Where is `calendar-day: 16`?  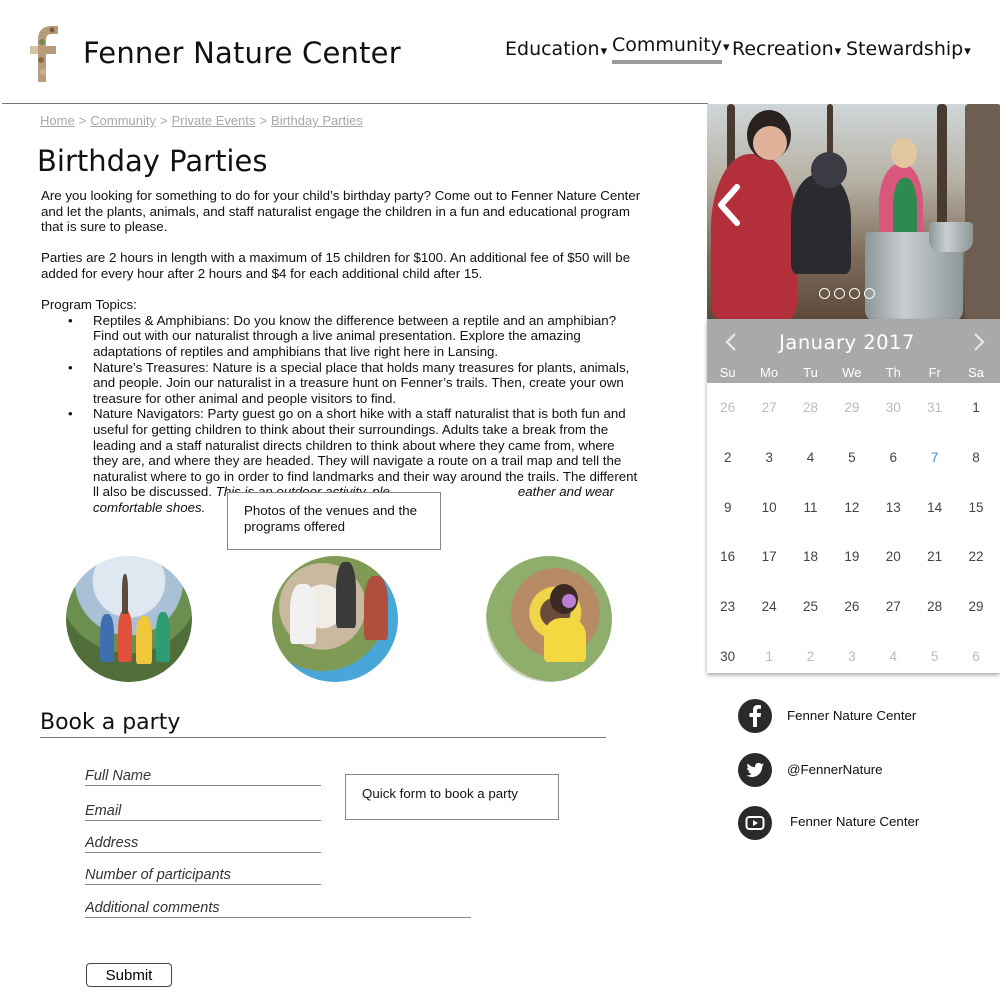
calendar-day: 16 is located at coordinates (727, 556).